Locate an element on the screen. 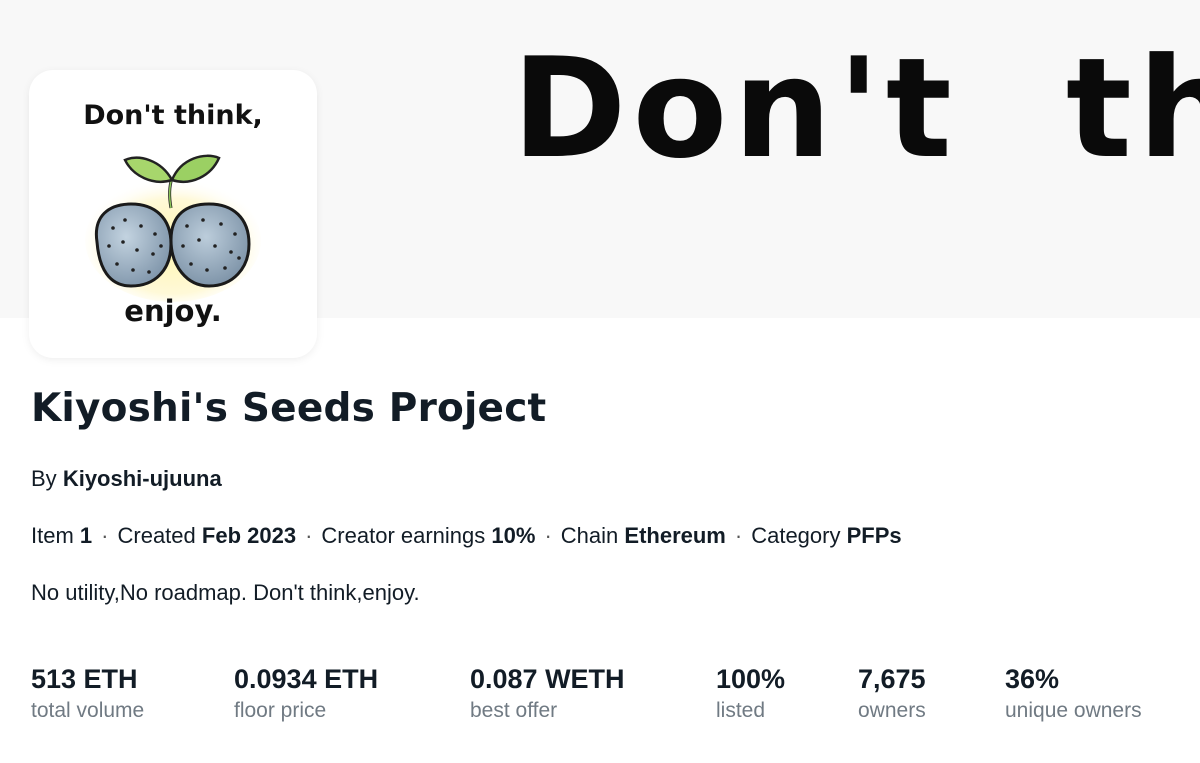  stat-value: 7,675 is located at coordinates (892, 679).